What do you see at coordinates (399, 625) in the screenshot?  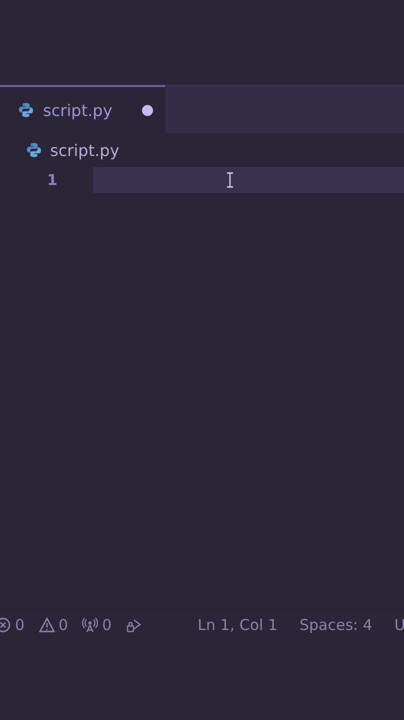 I see `status-item: U` at bounding box center [399, 625].